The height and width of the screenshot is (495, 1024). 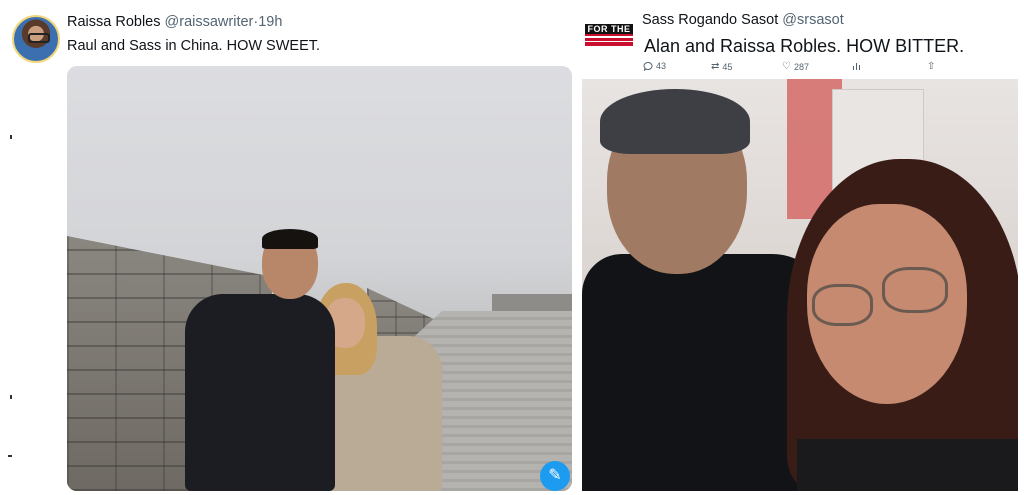 I want to click on heart-icon: ♡, so click(x=786, y=66).